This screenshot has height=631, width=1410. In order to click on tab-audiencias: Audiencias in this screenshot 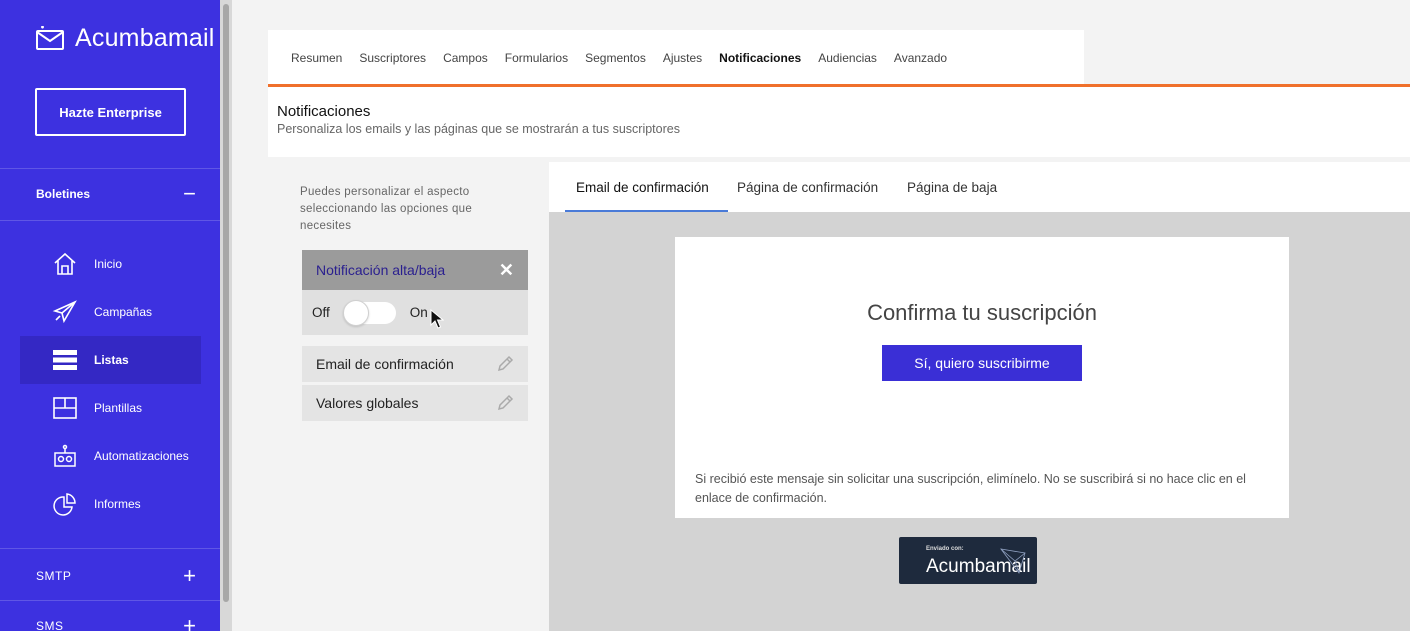, I will do `click(847, 58)`.